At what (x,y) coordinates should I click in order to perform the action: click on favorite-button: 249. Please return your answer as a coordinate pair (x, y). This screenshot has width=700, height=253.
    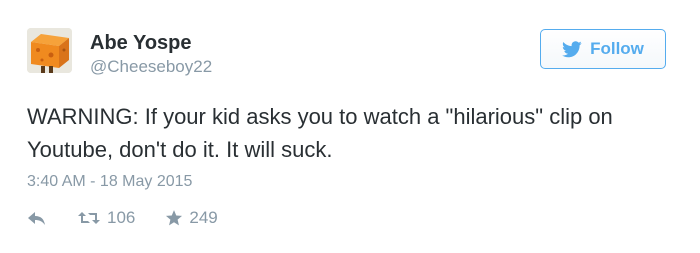
    Looking at the image, I should click on (191, 218).